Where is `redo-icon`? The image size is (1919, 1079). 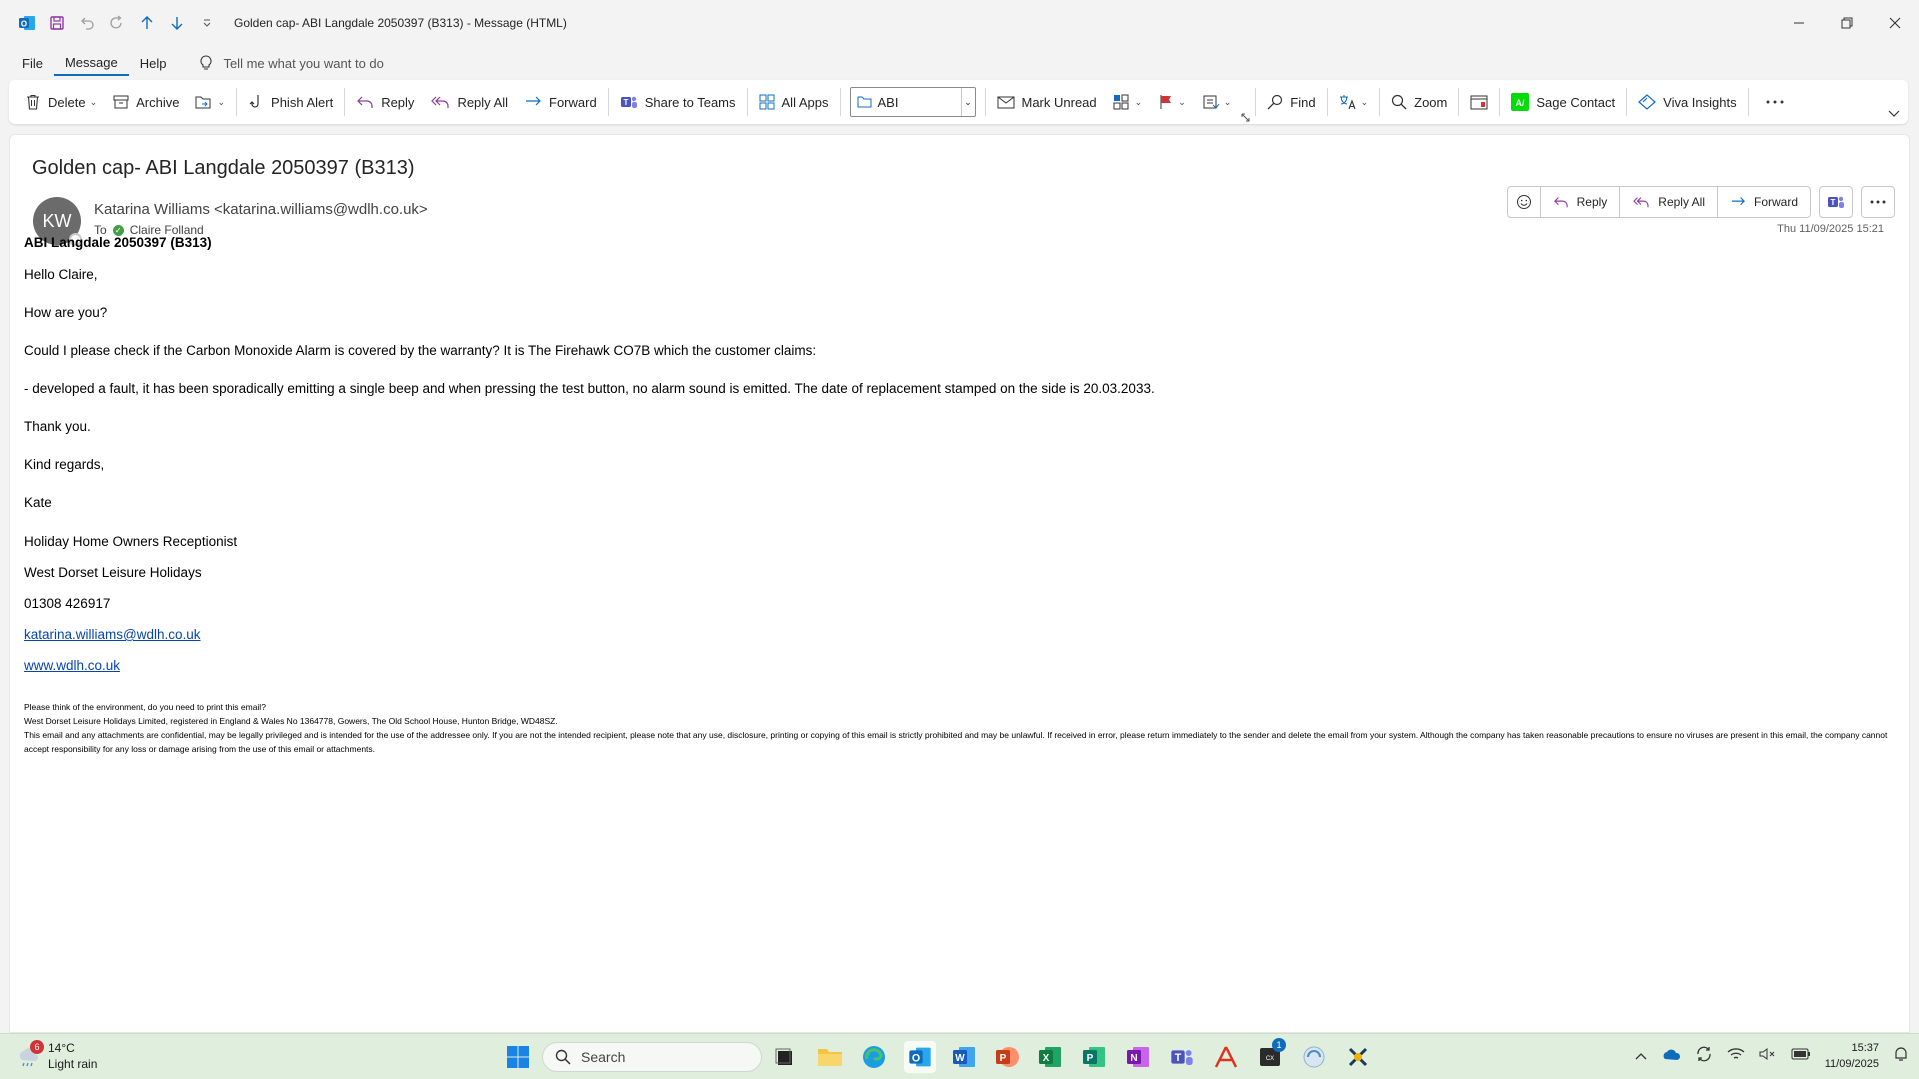 redo-icon is located at coordinates (117, 23).